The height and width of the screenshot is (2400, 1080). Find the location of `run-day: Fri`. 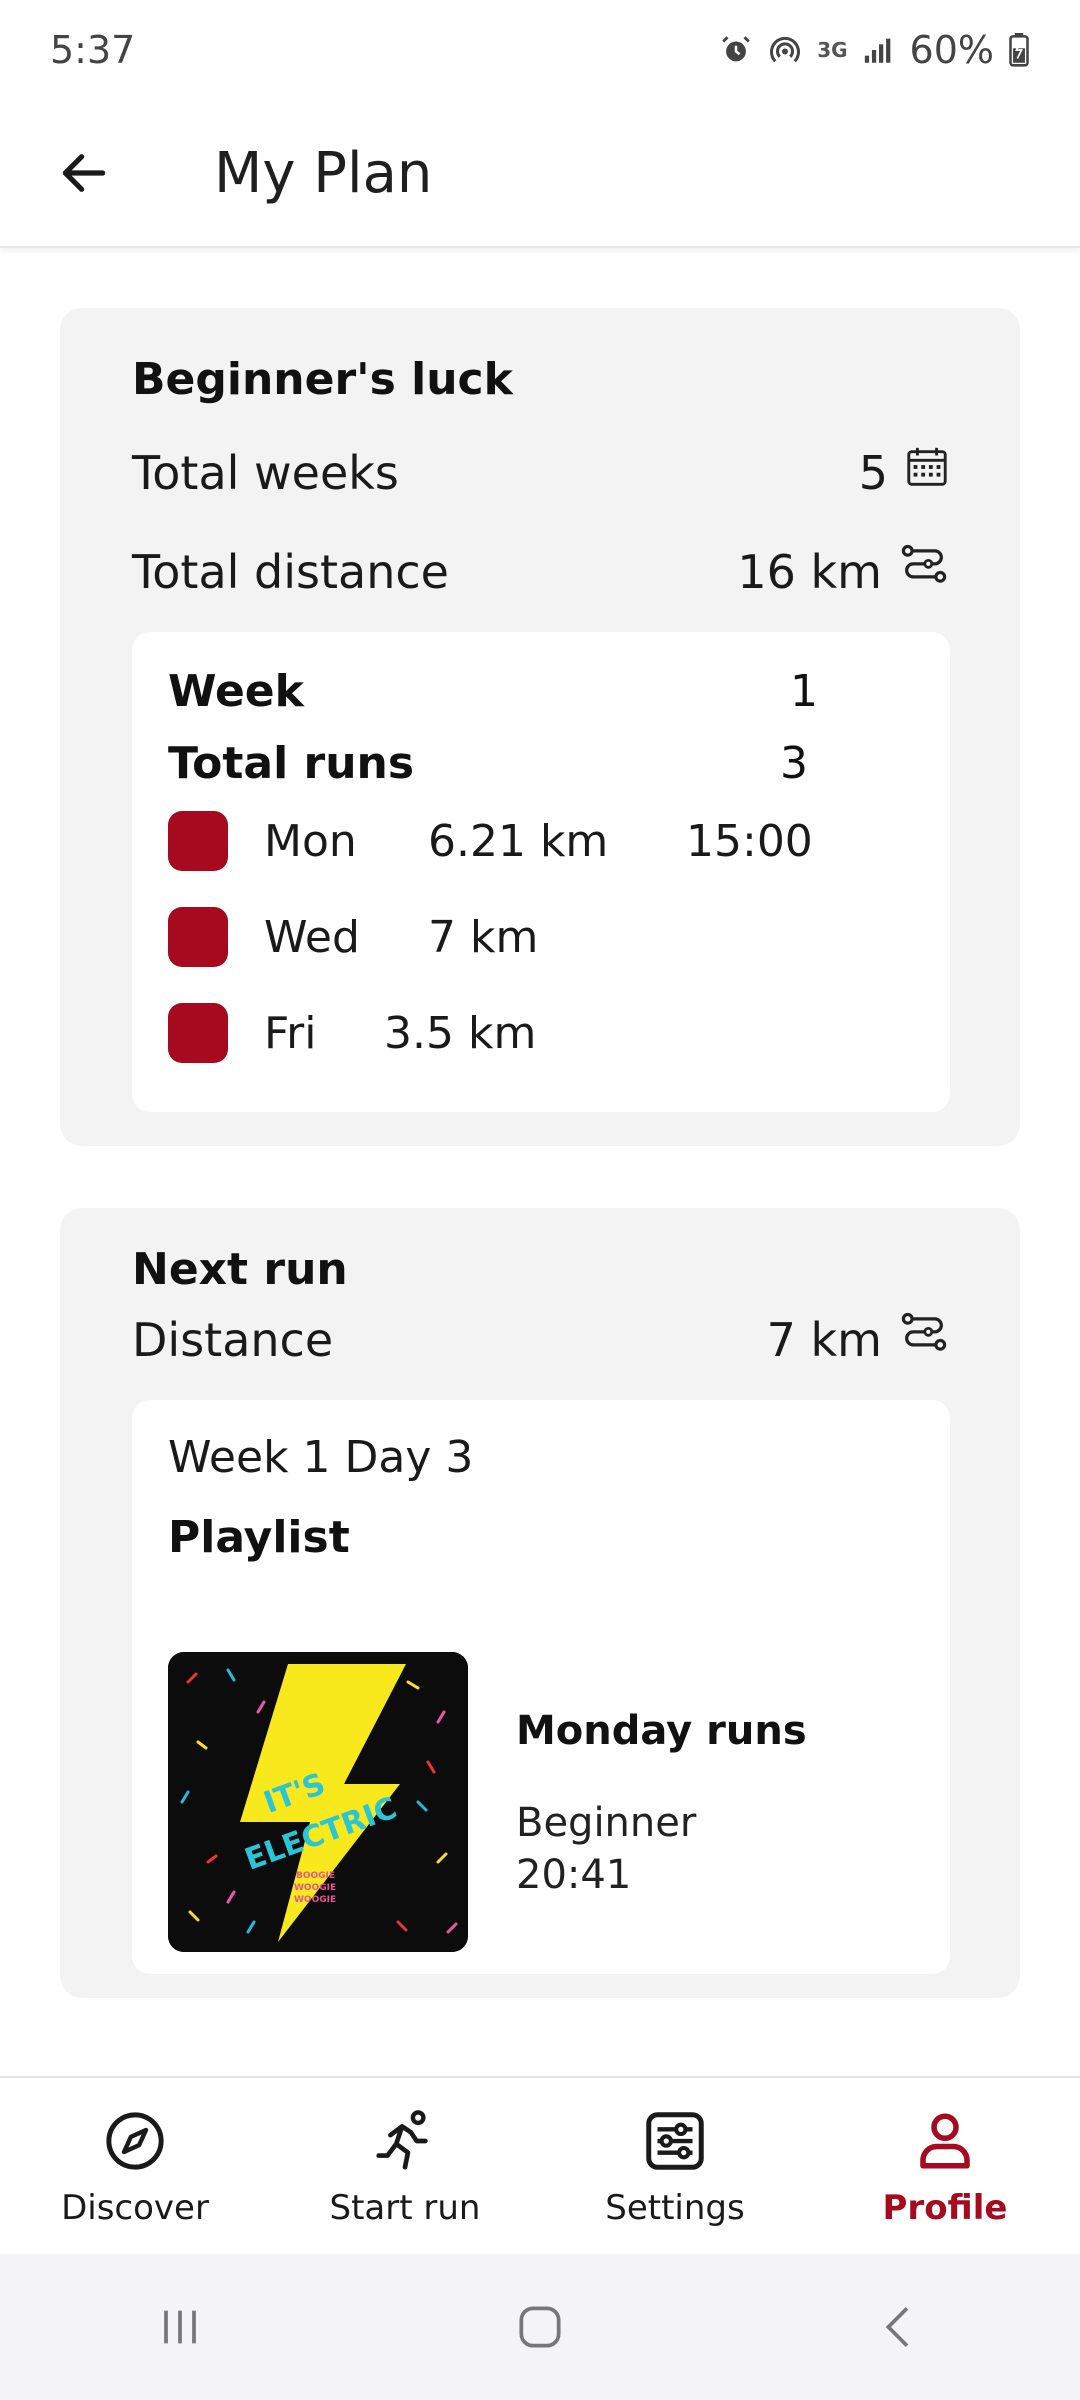

run-day: Fri is located at coordinates (290, 1033).